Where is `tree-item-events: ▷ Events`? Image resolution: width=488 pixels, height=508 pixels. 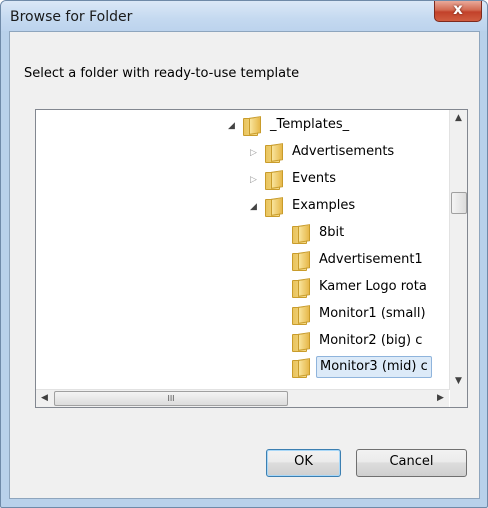 tree-item-events: ▷ Events is located at coordinates (294, 180).